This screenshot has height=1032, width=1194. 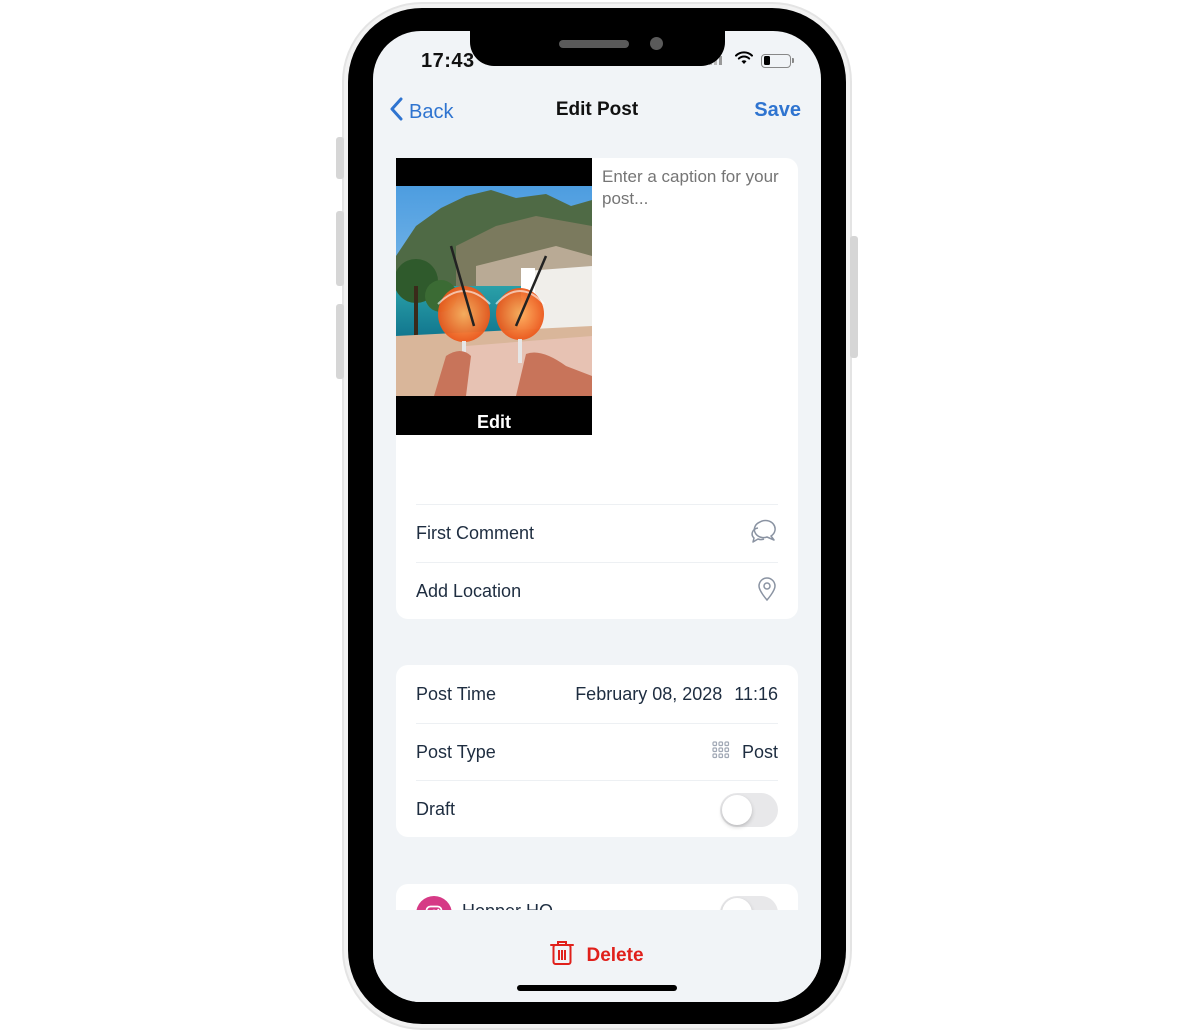 What do you see at coordinates (854, 297) in the screenshot?
I see `power-button` at bounding box center [854, 297].